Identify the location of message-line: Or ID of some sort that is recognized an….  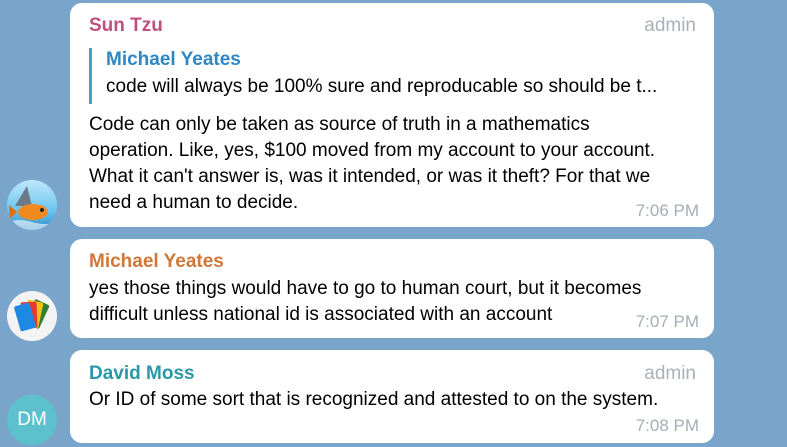
(374, 399).